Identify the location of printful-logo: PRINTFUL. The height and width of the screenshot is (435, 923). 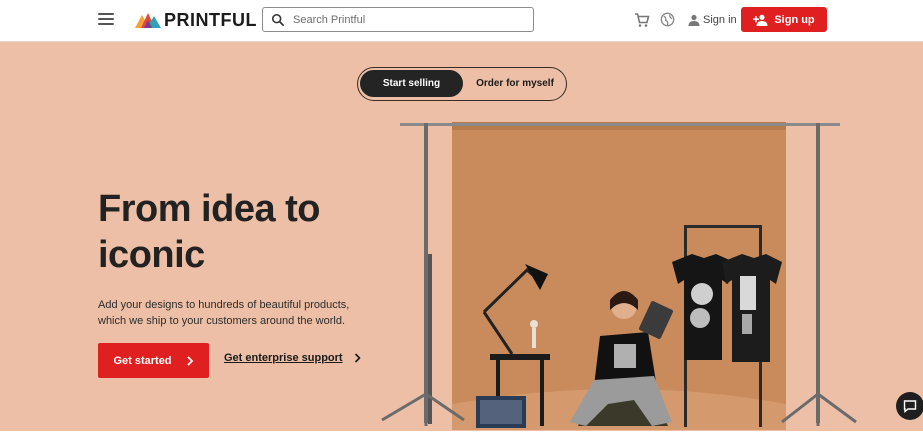
(196, 20).